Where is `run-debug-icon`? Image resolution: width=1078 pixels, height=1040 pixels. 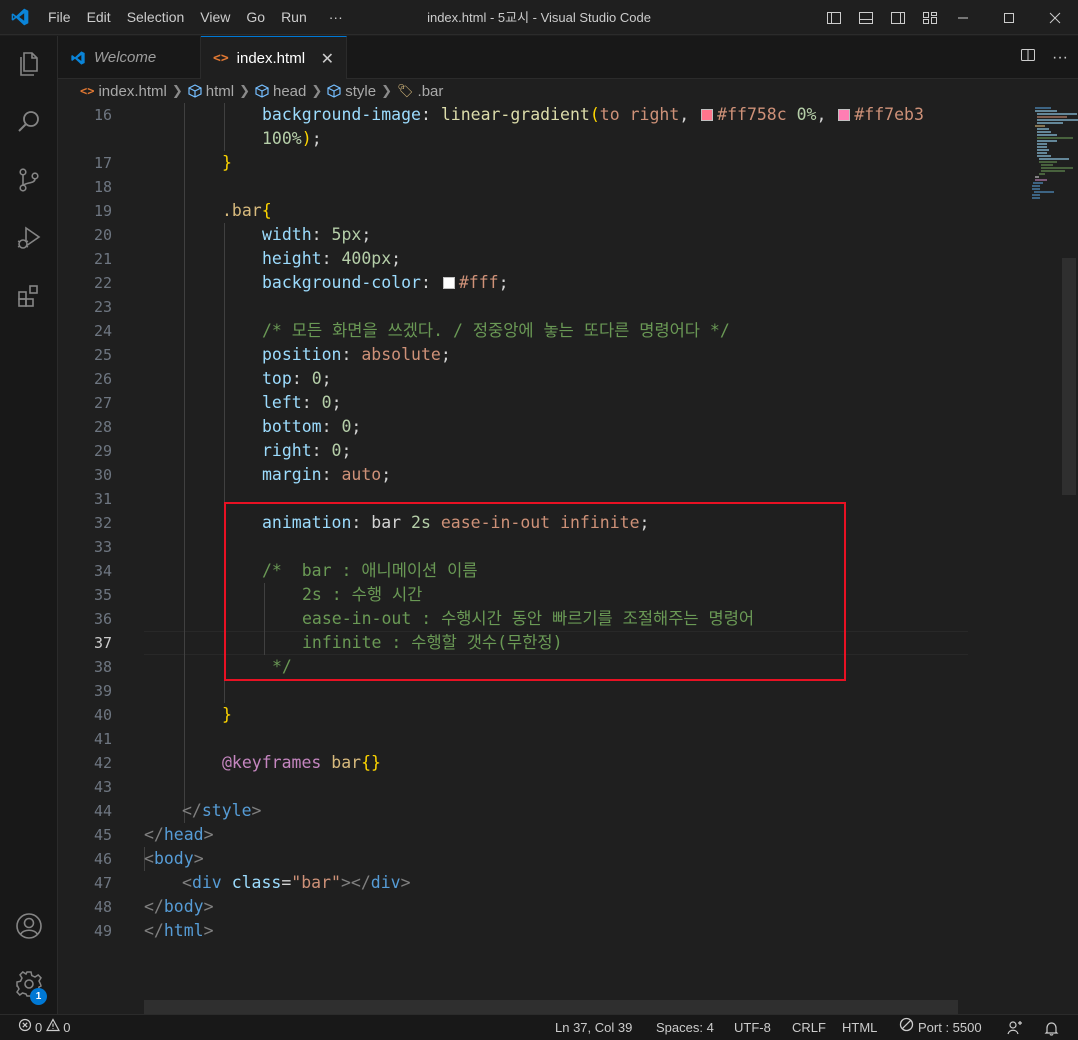
run-debug-icon is located at coordinates (29, 238).